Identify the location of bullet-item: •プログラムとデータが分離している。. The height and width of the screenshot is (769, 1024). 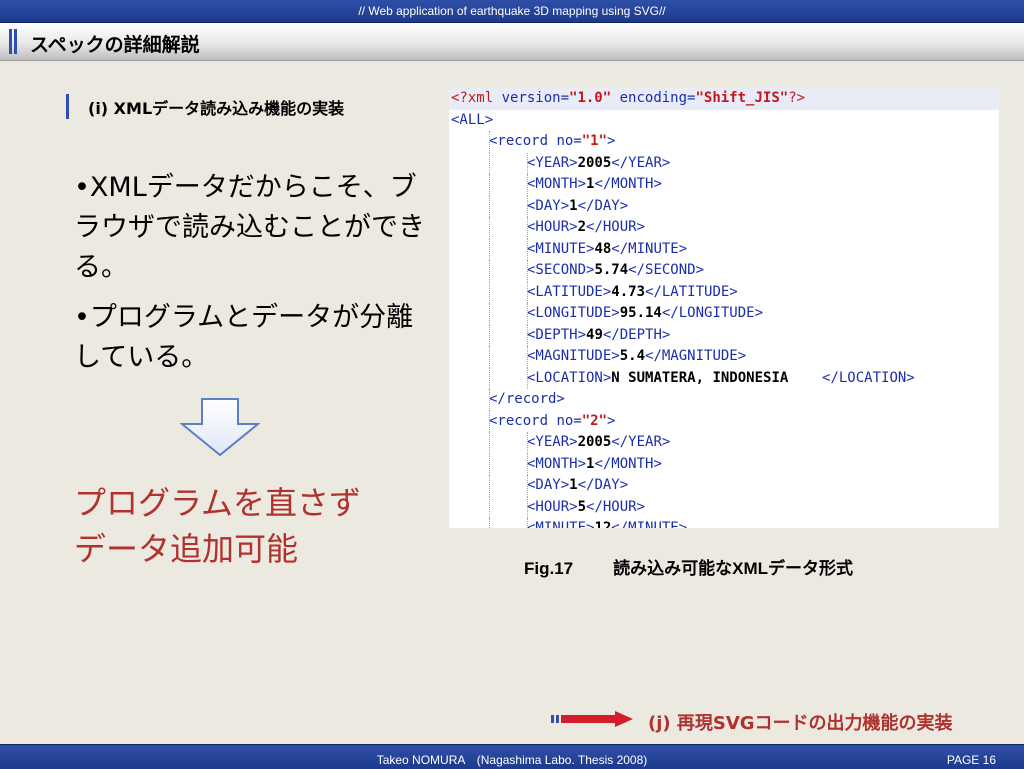
(244, 337).